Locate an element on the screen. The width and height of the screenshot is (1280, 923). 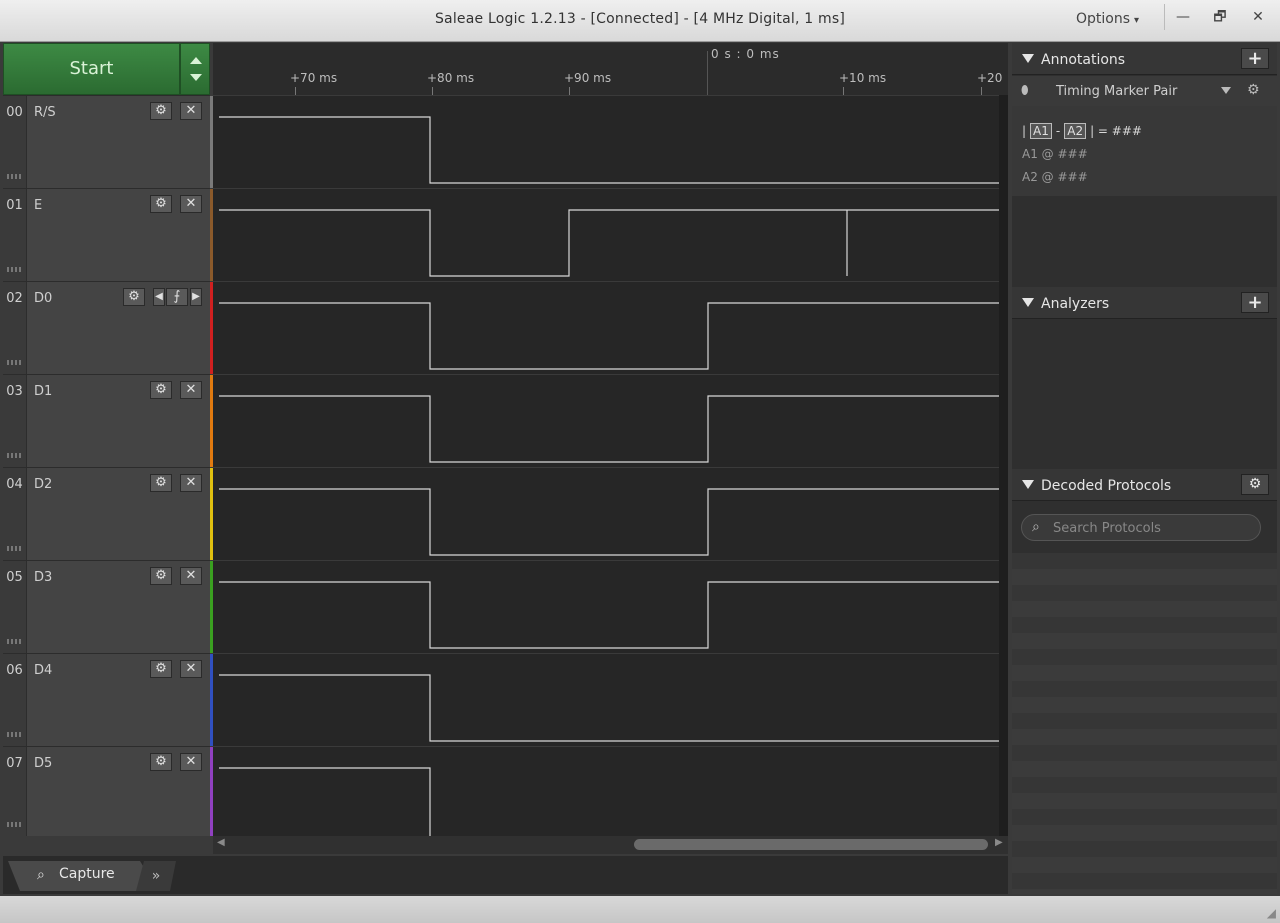
a1-value: A1 @ ### is located at coordinates (1055, 154).